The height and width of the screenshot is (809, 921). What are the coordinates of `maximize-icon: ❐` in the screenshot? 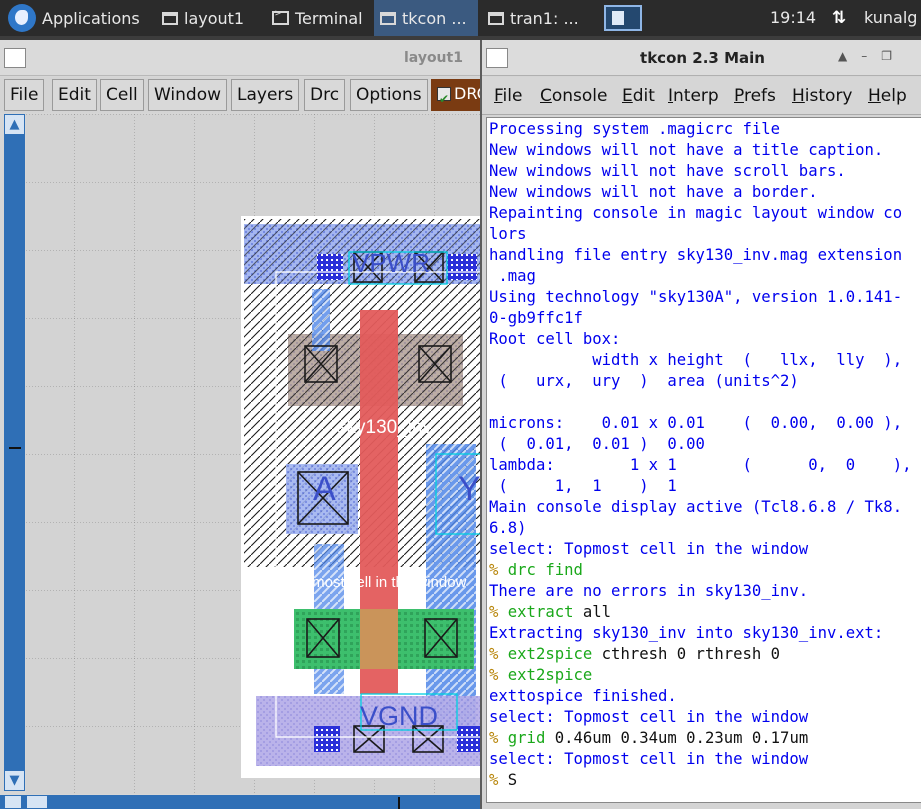 It's located at (886, 56).